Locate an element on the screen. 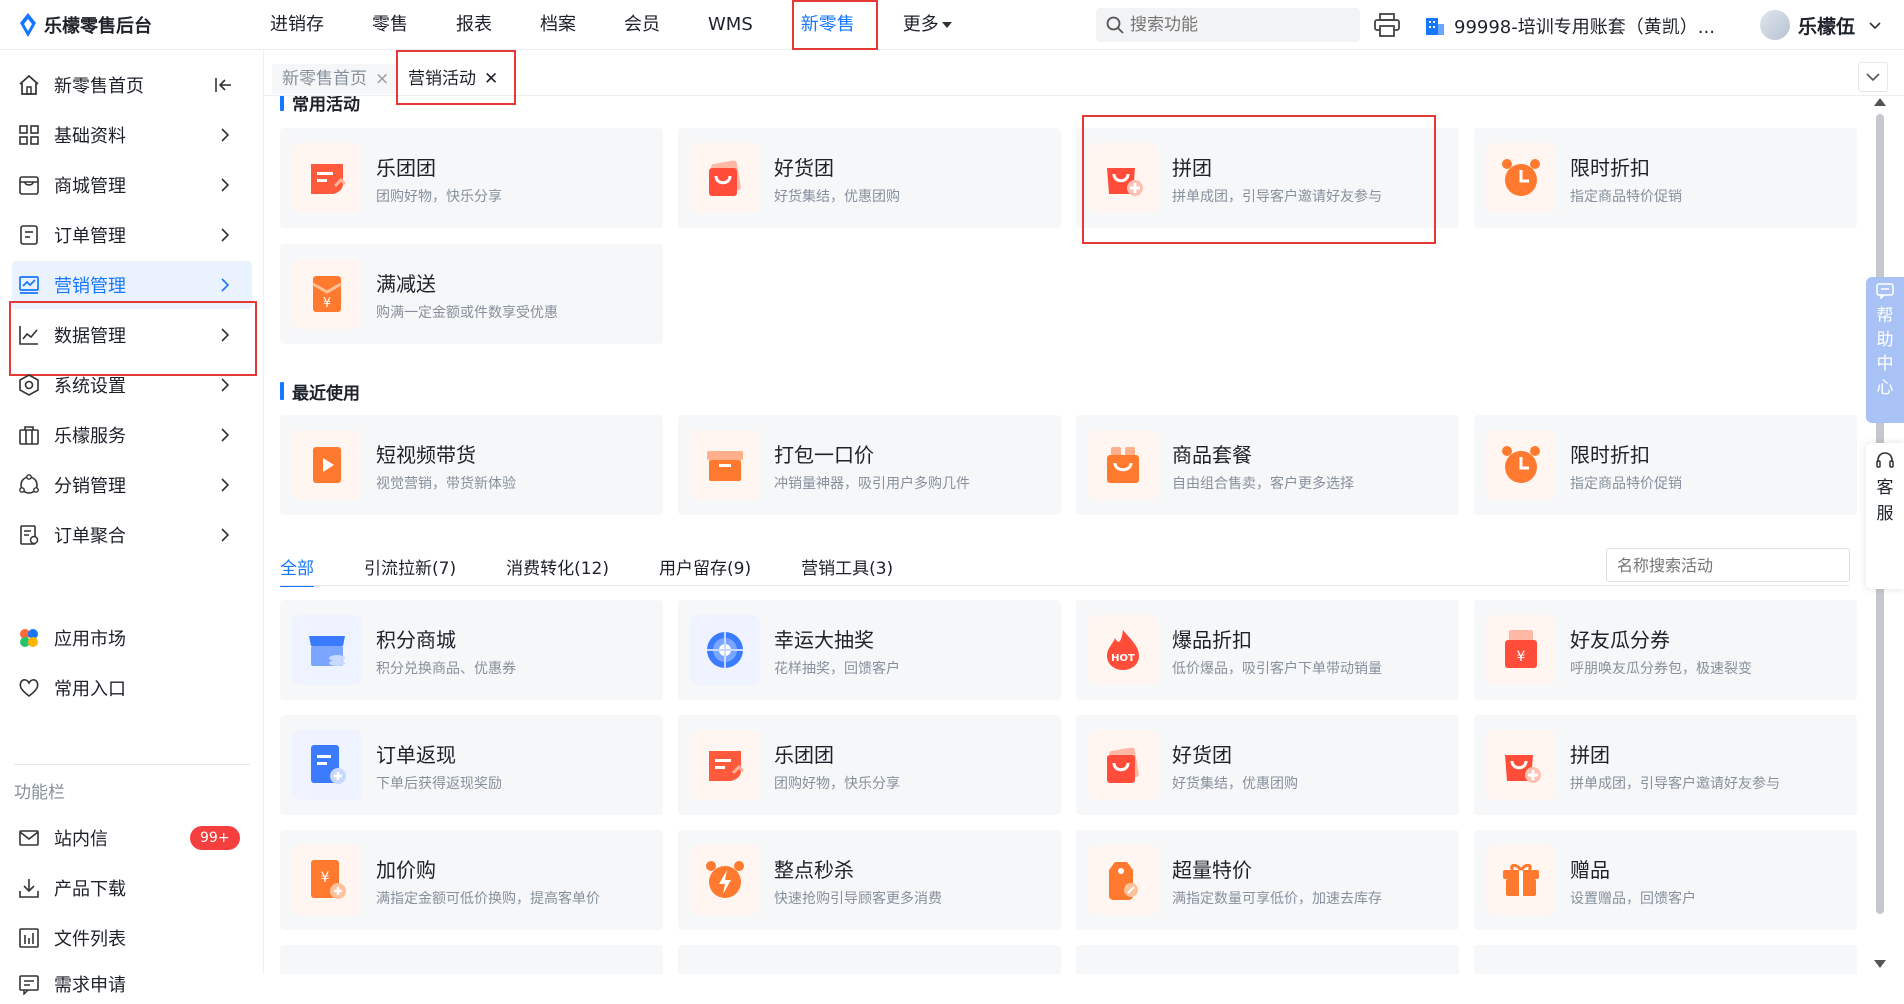  activity-card: ¥ 加价购 满指定金额可低价换购，提高客单价 is located at coordinates (471, 880).